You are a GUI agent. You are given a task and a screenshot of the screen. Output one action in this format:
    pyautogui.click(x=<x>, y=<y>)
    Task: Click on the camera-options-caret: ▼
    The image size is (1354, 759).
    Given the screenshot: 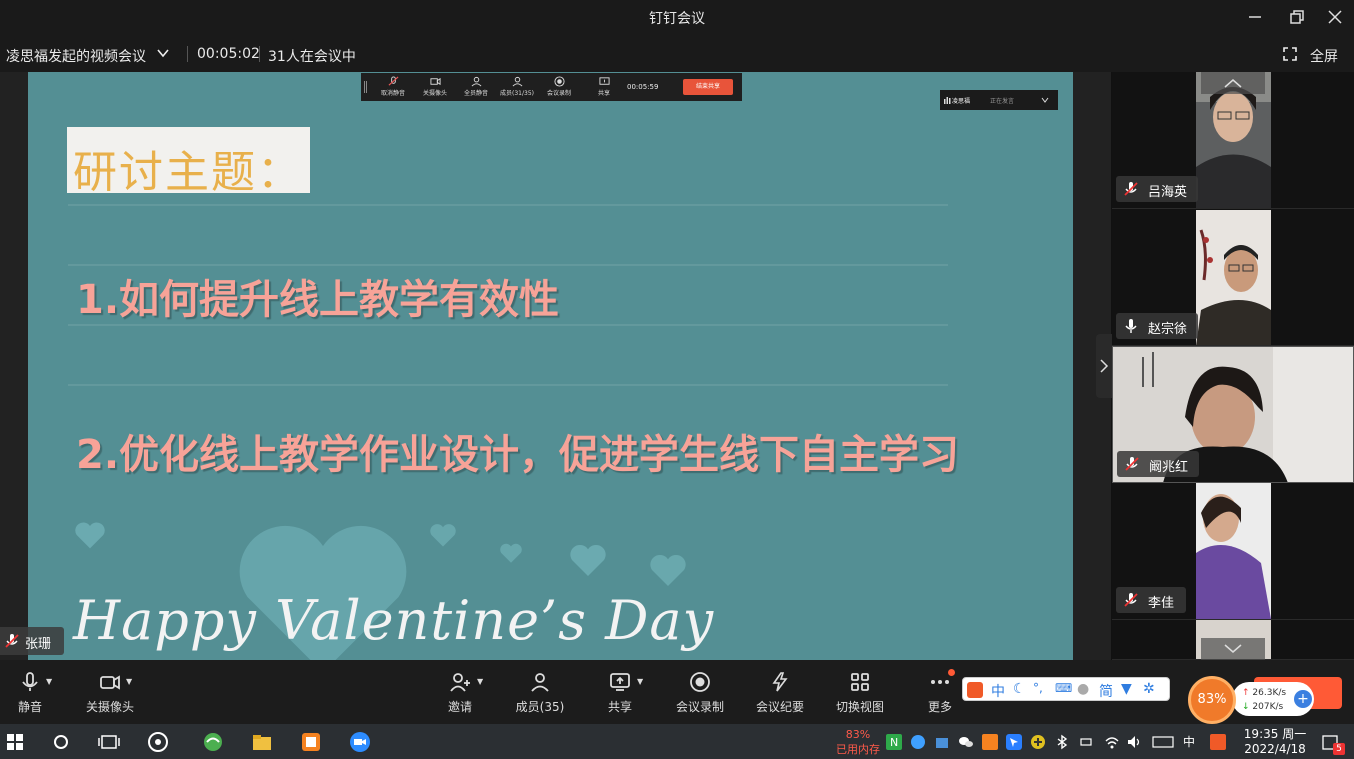 What is the action you would take?
    pyautogui.click(x=129, y=681)
    